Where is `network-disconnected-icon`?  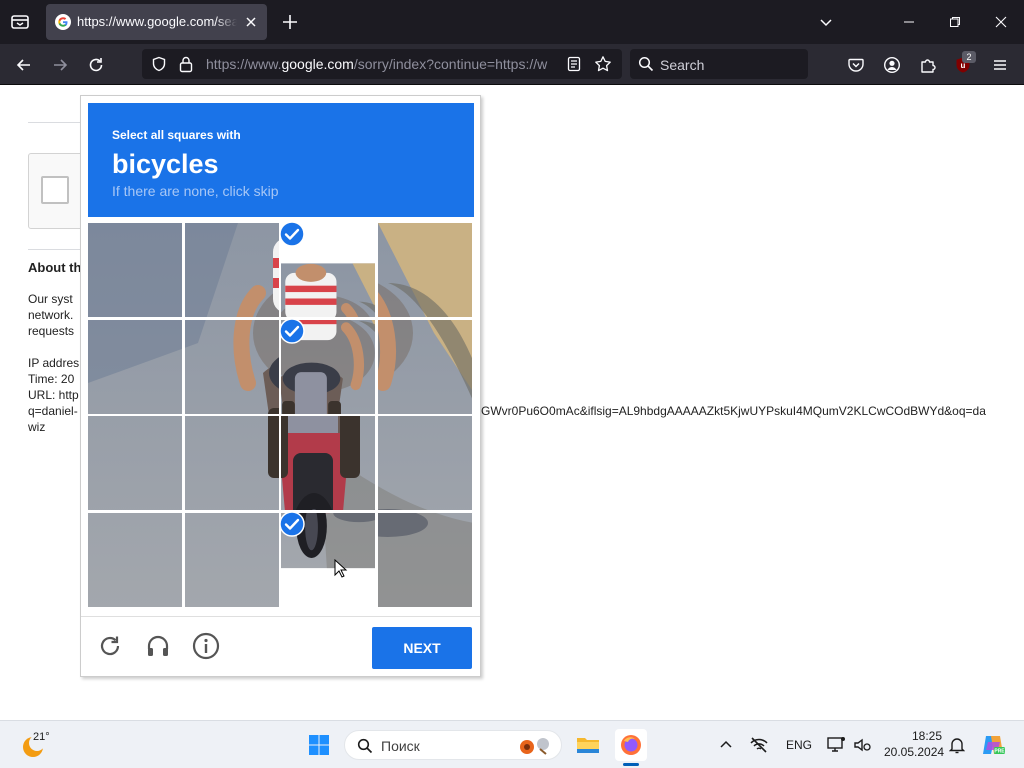
network-disconnected-icon is located at coordinates (759, 745).